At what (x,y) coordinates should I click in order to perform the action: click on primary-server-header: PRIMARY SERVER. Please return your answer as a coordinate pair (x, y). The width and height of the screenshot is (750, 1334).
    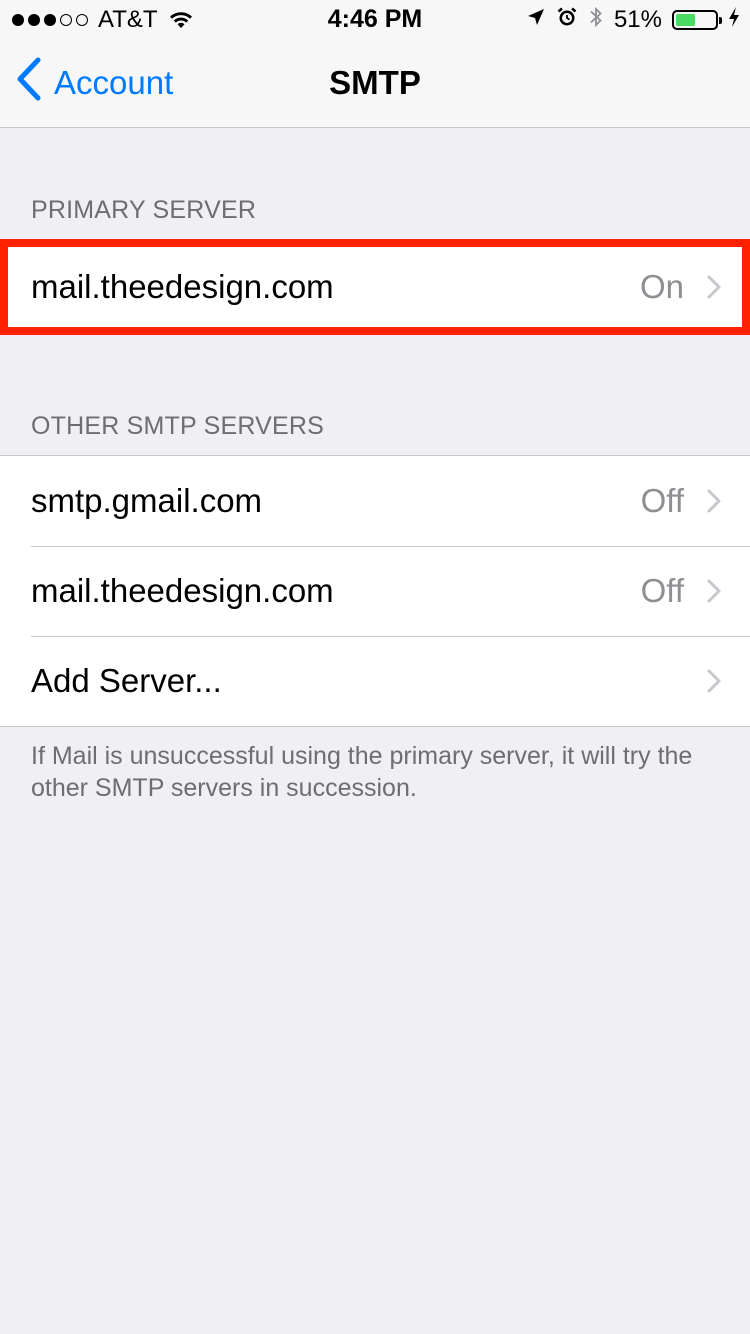
    Looking at the image, I should click on (144, 210).